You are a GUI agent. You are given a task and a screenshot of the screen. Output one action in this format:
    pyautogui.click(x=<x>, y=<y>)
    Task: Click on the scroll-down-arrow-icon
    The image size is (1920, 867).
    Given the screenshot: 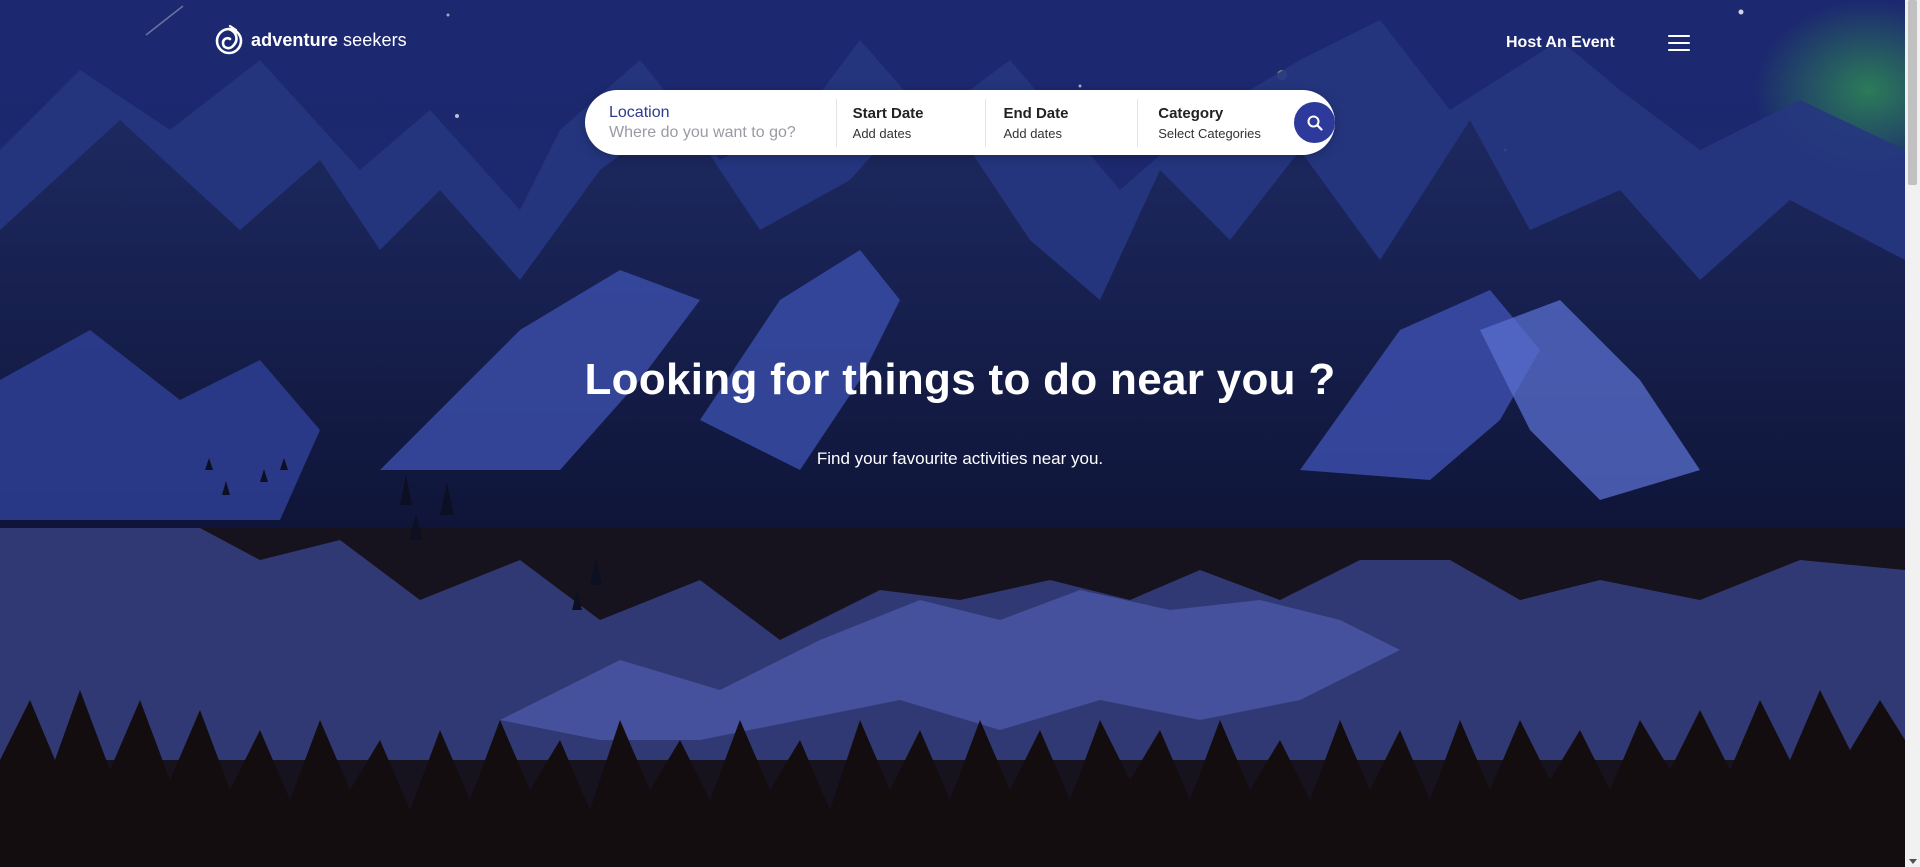 What is the action you would take?
    pyautogui.click(x=1913, y=861)
    